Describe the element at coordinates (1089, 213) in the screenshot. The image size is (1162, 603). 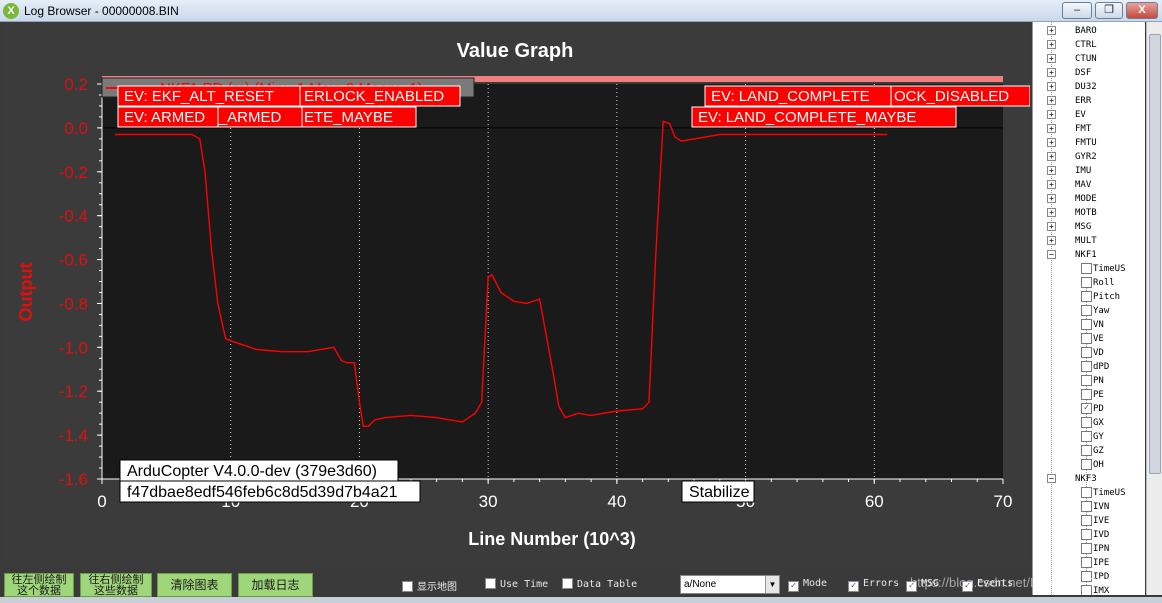
I see `tree-group: + MOTB` at that location.